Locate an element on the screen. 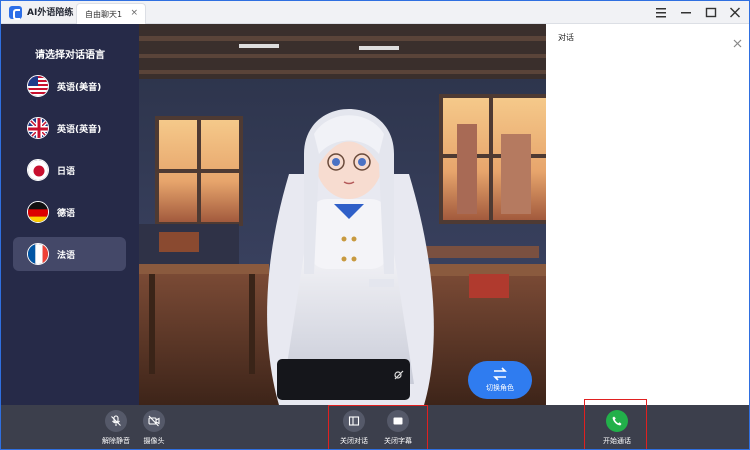  language-item-french: 法语 is located at coordinates (69, 254).